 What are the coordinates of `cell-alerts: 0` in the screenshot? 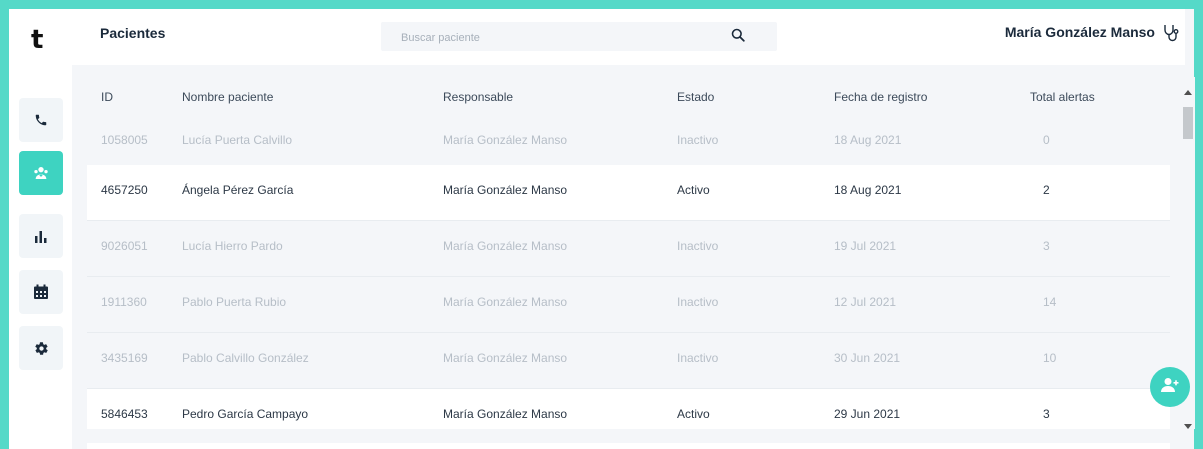 It's located at (1046, 140).